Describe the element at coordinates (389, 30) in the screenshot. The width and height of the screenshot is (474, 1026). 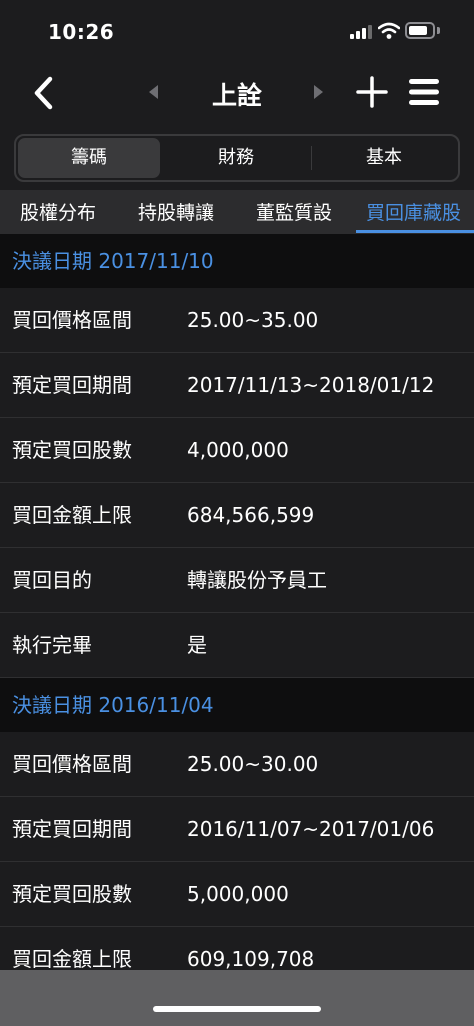
I see `wifi-icon` at that location.